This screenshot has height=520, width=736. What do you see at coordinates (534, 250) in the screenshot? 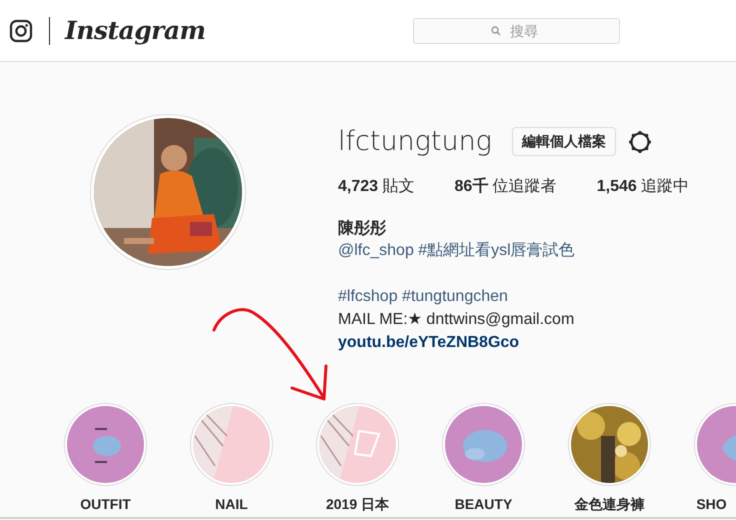
I see `bio-hashtags: @lfc_shop #點網址看ysl唇膏試色` at bounding box center [534, 250].